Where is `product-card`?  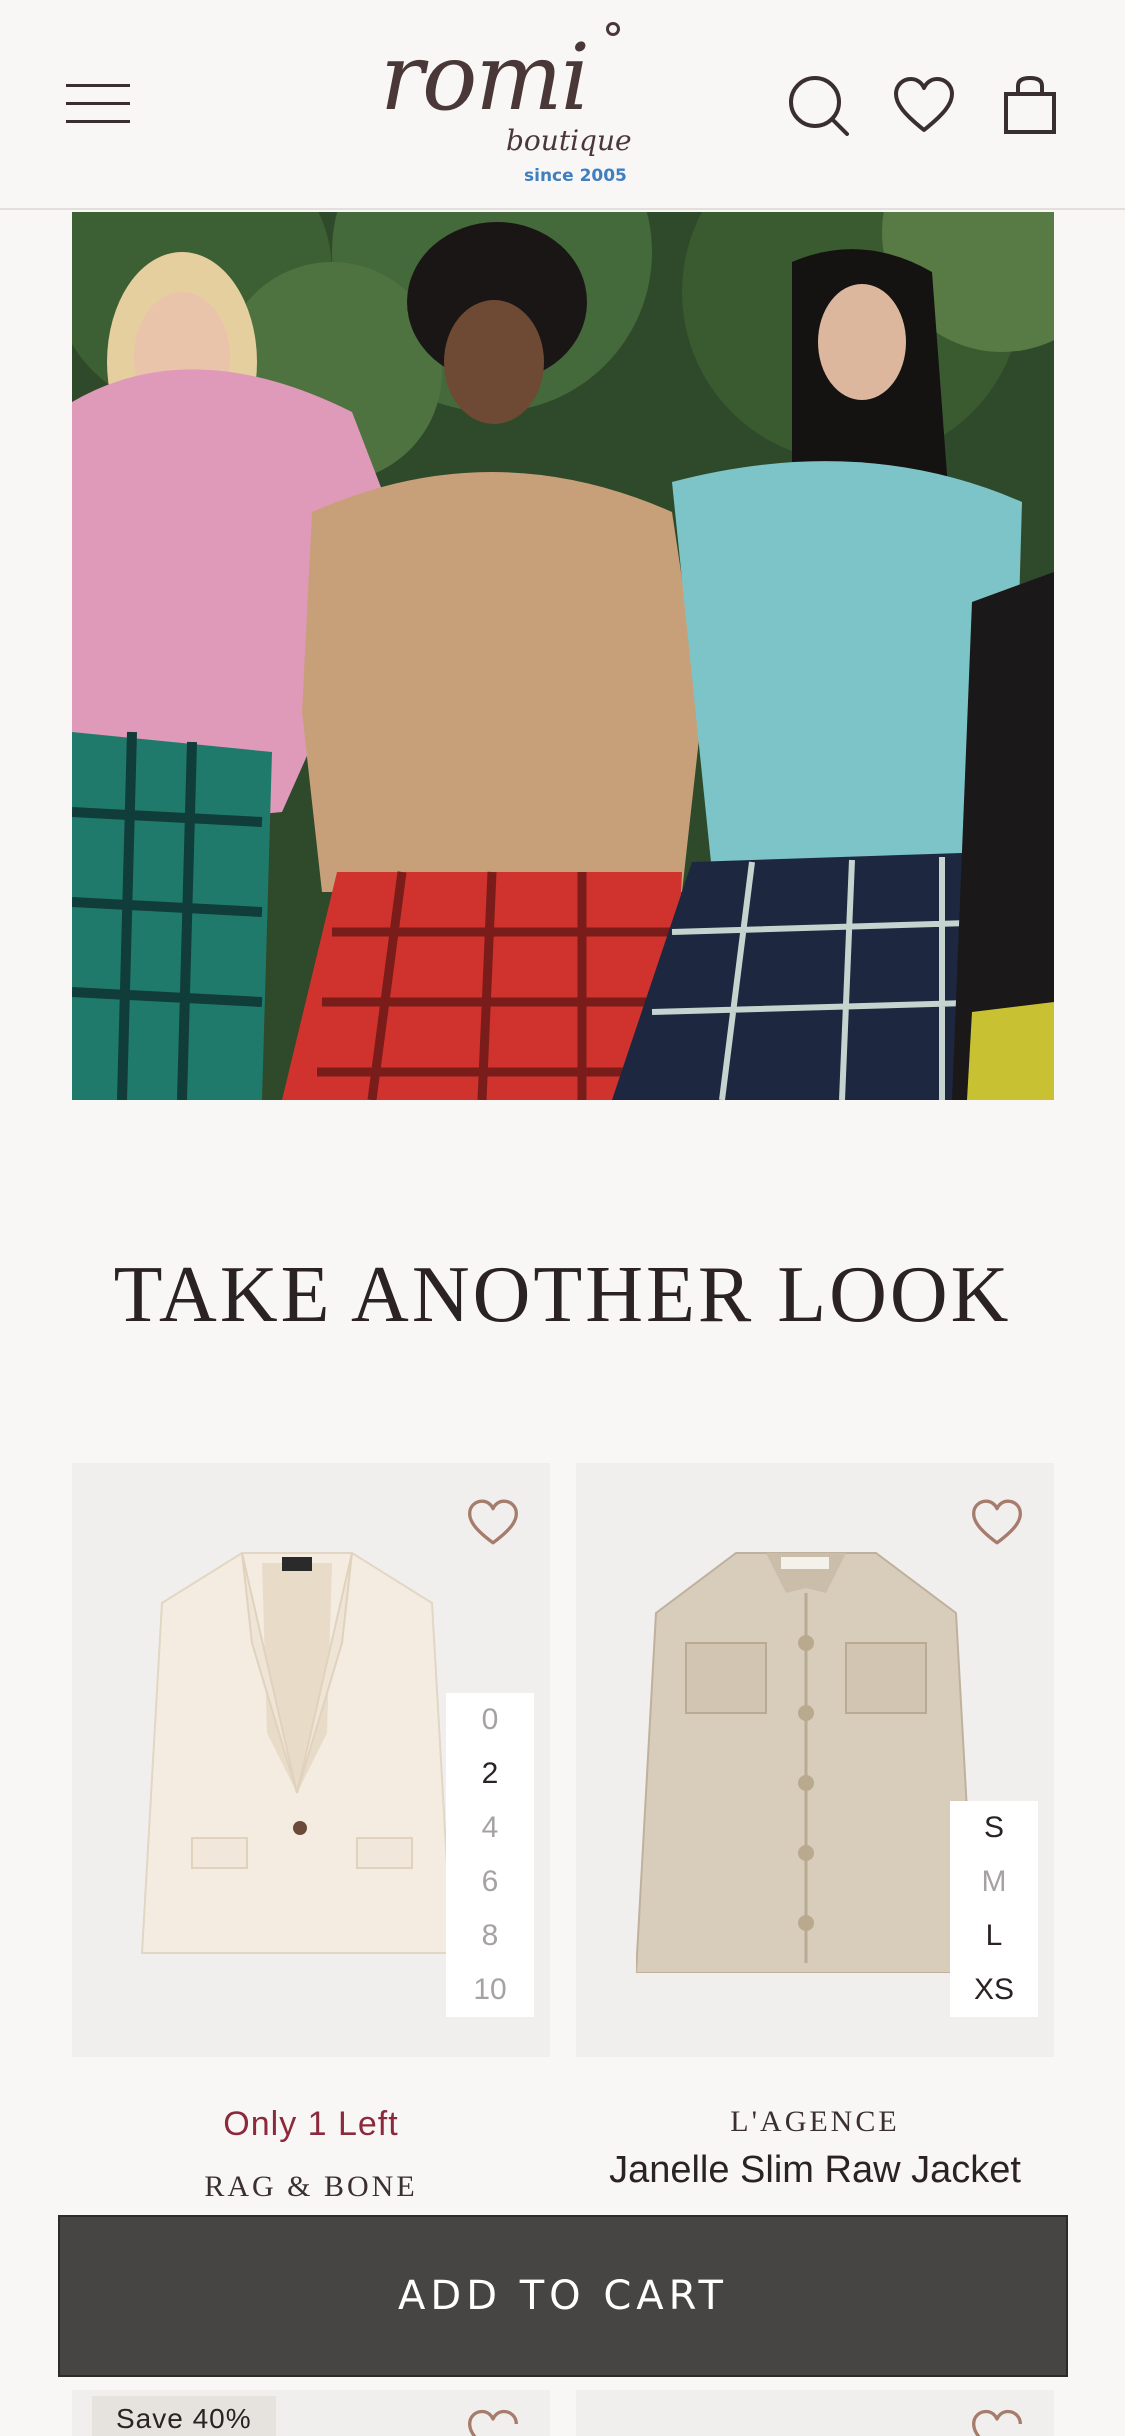 product-card is located at coordinates (815, 2413).